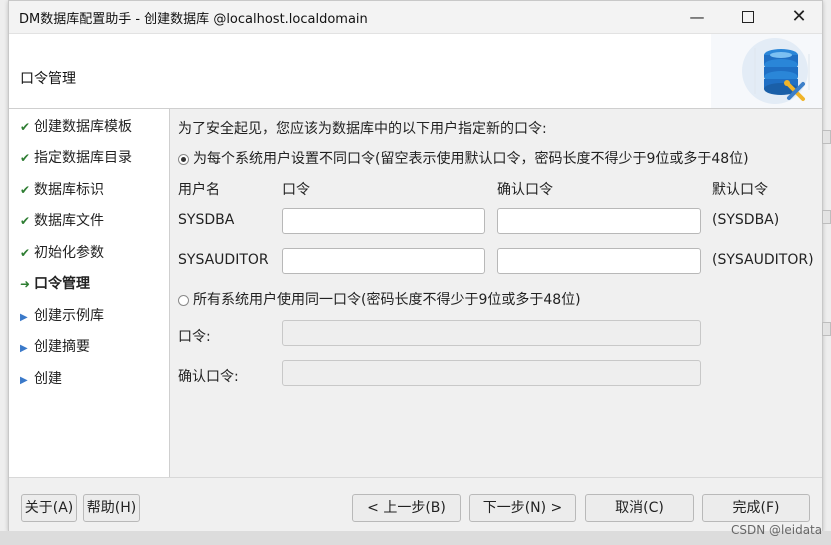 This screenshot has height=545, width=831. I want to click on sysdba-default-password: (SYSDBA), so click(746, 220).